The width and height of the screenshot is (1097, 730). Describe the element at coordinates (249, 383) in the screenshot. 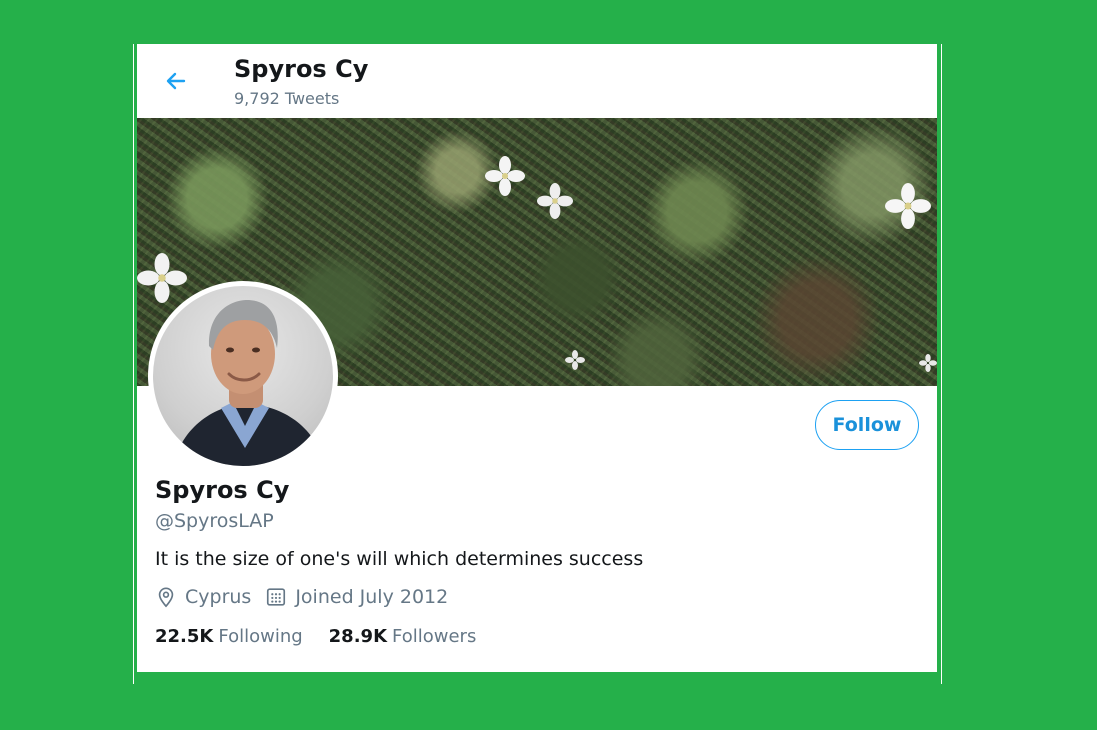

I see `avatar-portrait` at that location.